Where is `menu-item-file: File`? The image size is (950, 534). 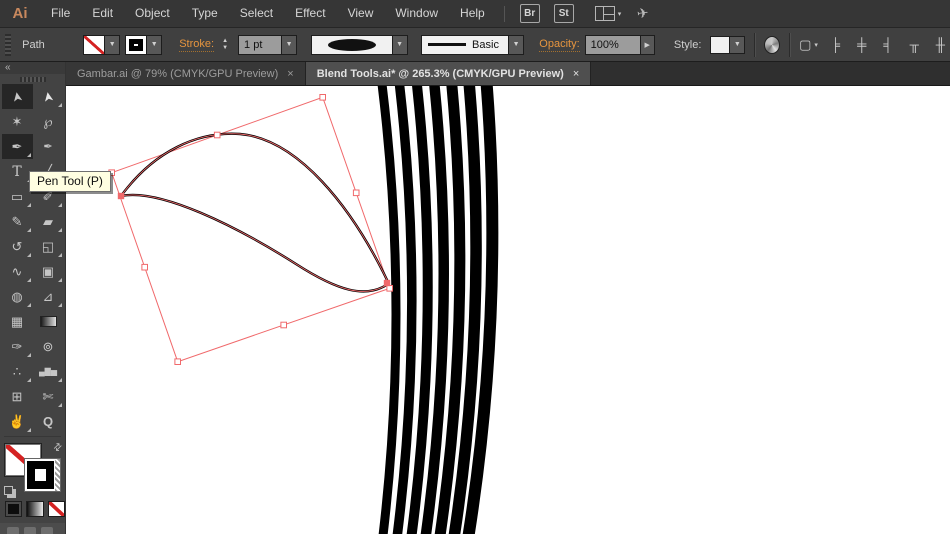 menu-item-file: File is located at coordinates (60, 13).